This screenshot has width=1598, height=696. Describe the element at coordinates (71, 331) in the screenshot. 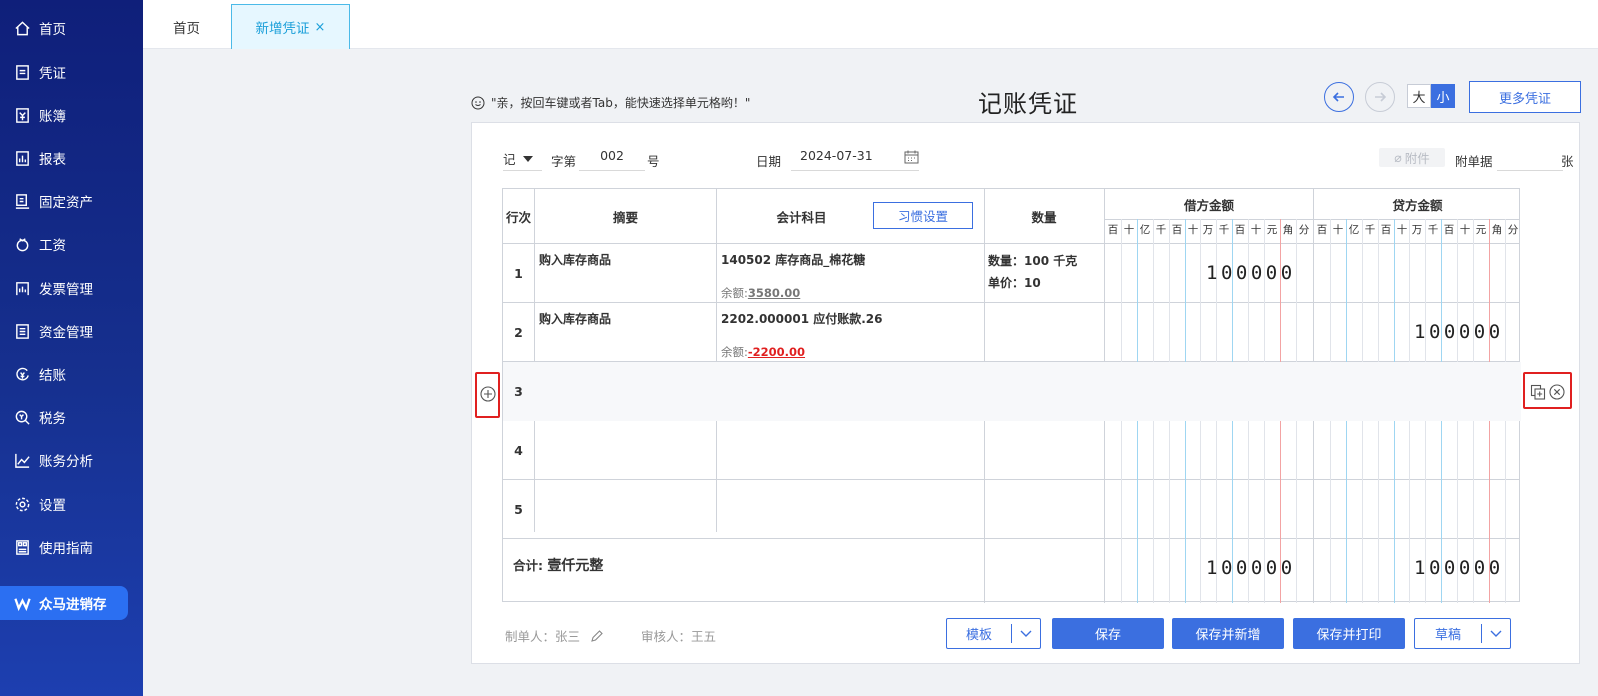

I see `sidebar-item-fund: 资金管理` at that location.